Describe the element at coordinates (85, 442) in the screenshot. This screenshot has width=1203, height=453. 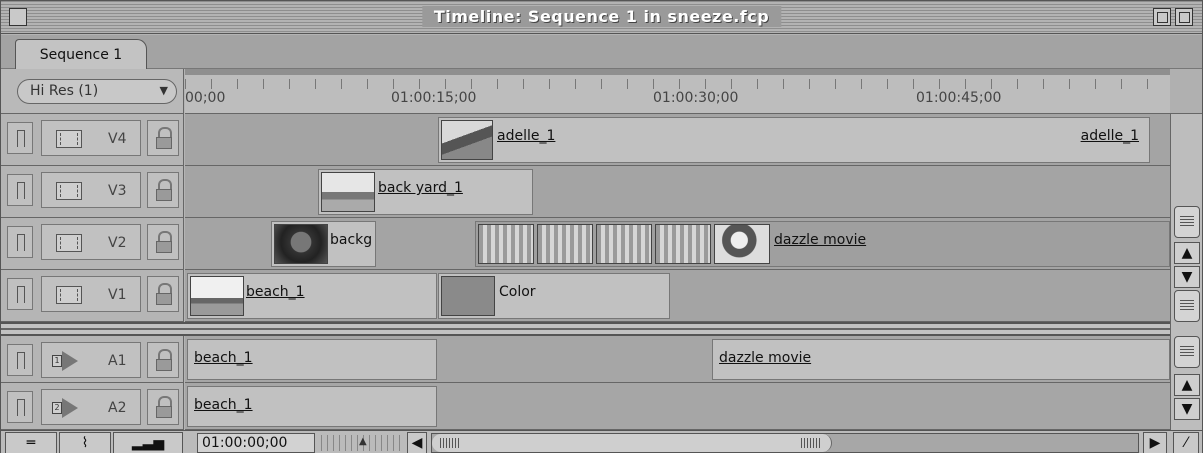
I see `keyframe-overlay-icon: ⌇` at that location.